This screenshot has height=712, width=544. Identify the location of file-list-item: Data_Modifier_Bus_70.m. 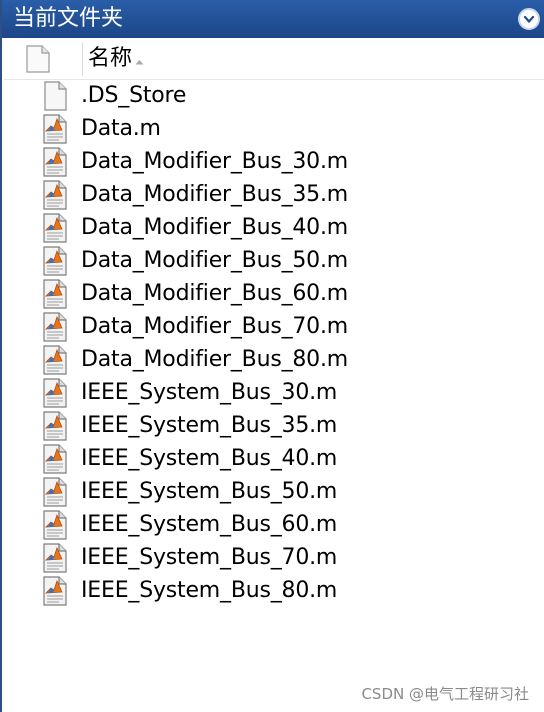
(274, 326).